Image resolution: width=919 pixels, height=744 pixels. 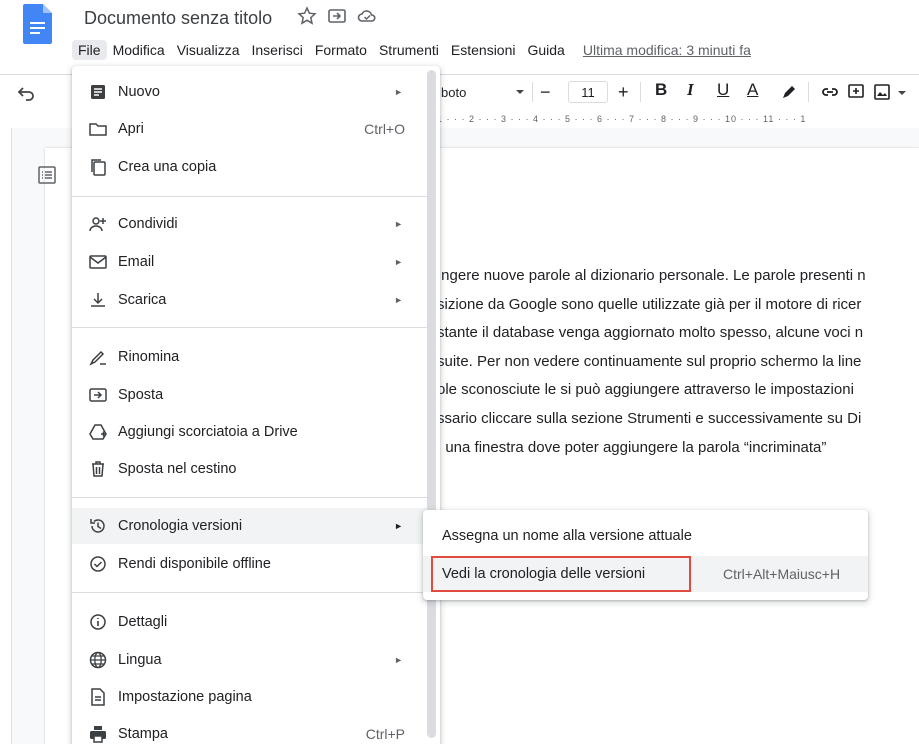 I want to click on menu-item-label: Lingua, so click(x=140, y=660).